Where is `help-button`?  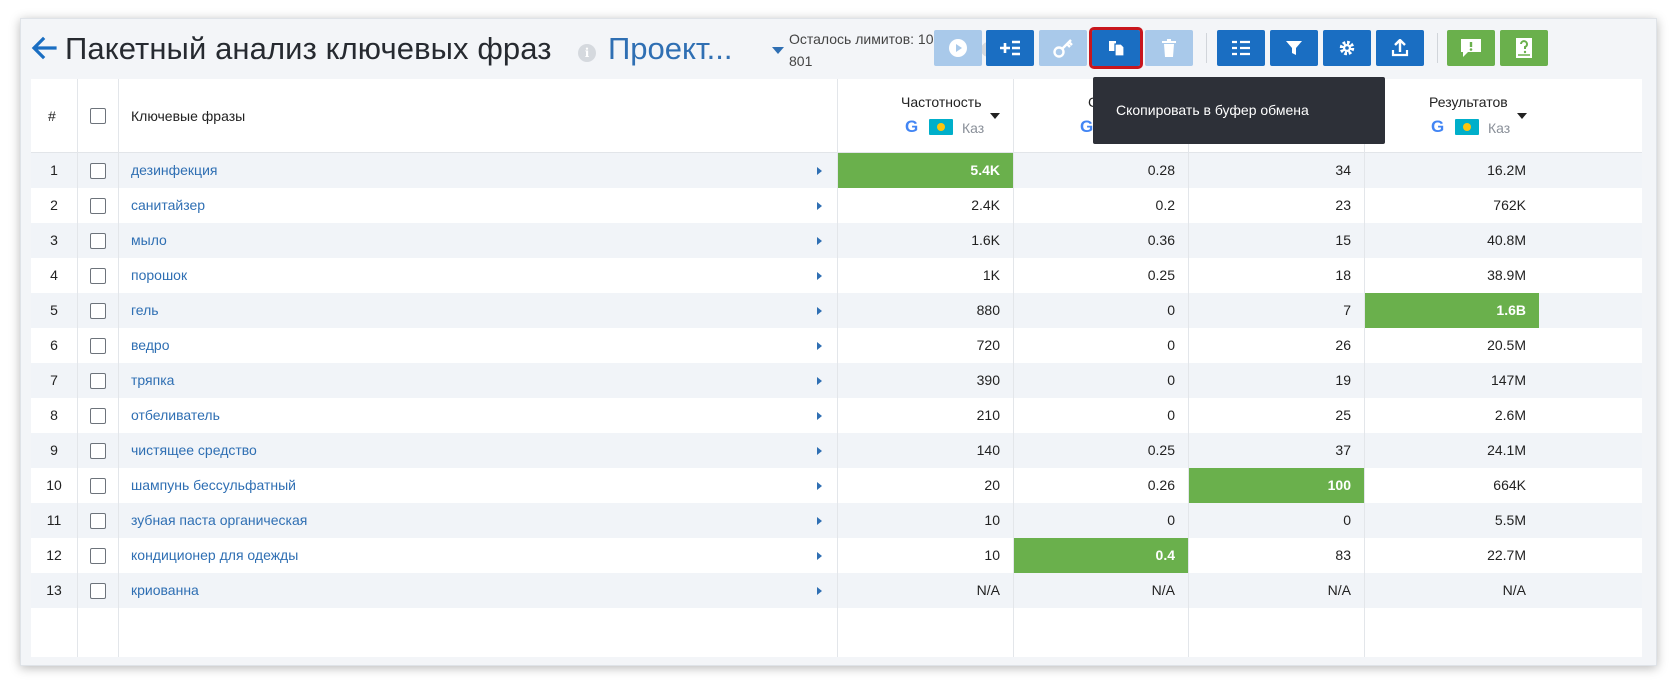 help-button is located at coordinates (1524, 48).